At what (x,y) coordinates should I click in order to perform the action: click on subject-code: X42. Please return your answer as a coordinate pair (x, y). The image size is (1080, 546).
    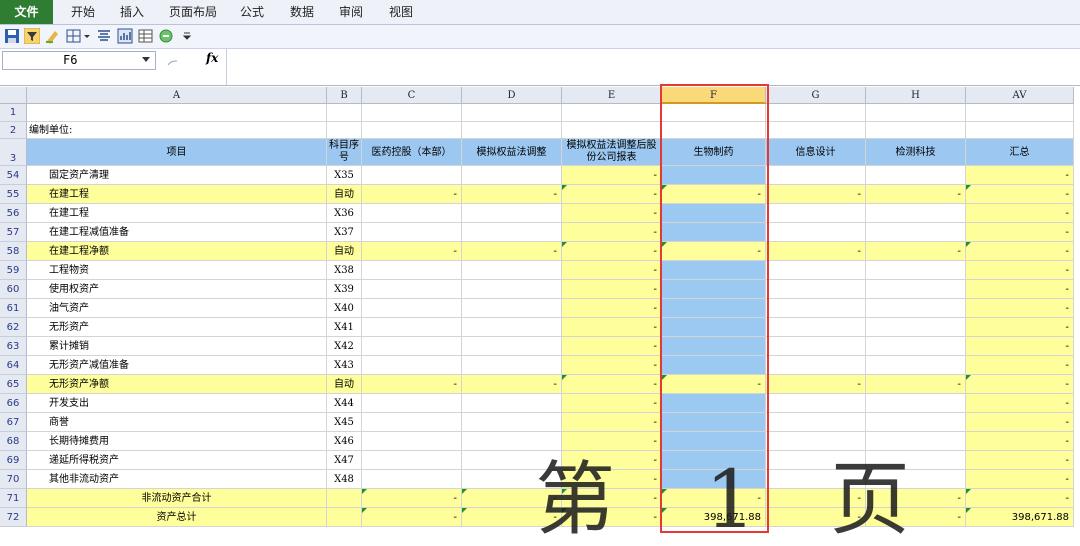
    Looking at the image, I should click on (344, 346).